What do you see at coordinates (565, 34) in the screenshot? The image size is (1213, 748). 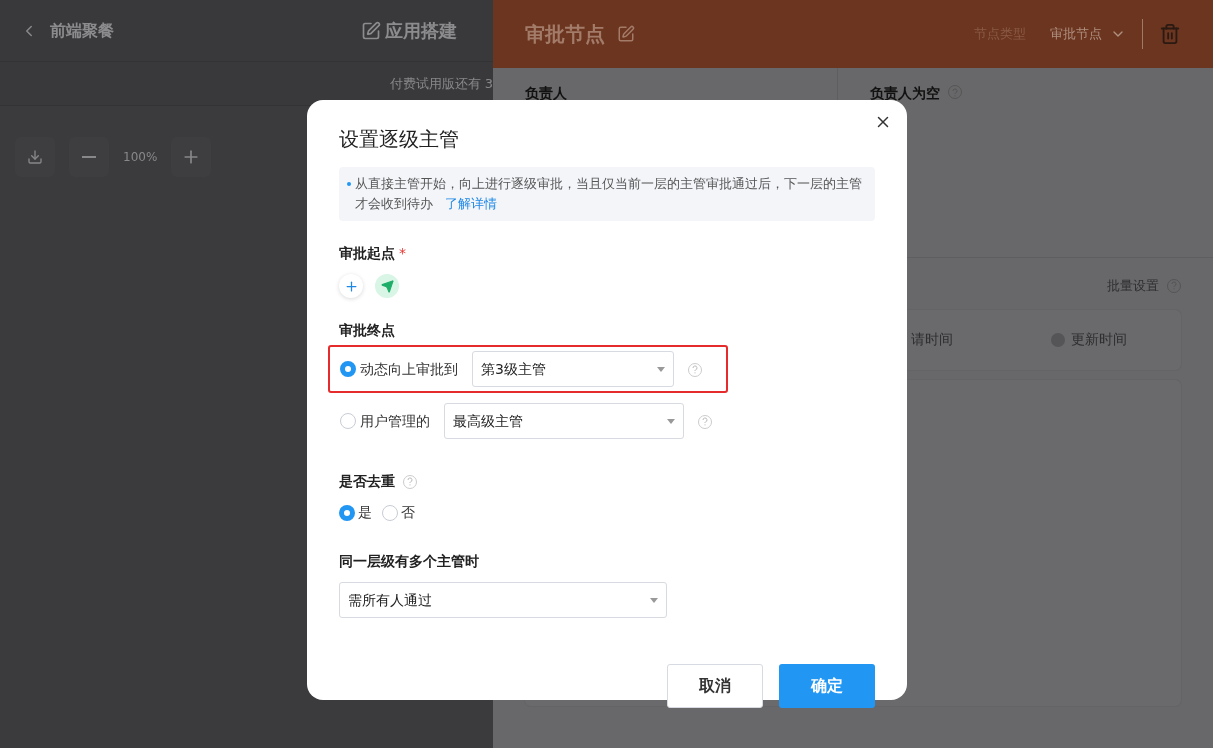 I see `node-title: 审批节点` at bounding box center [565, 34].